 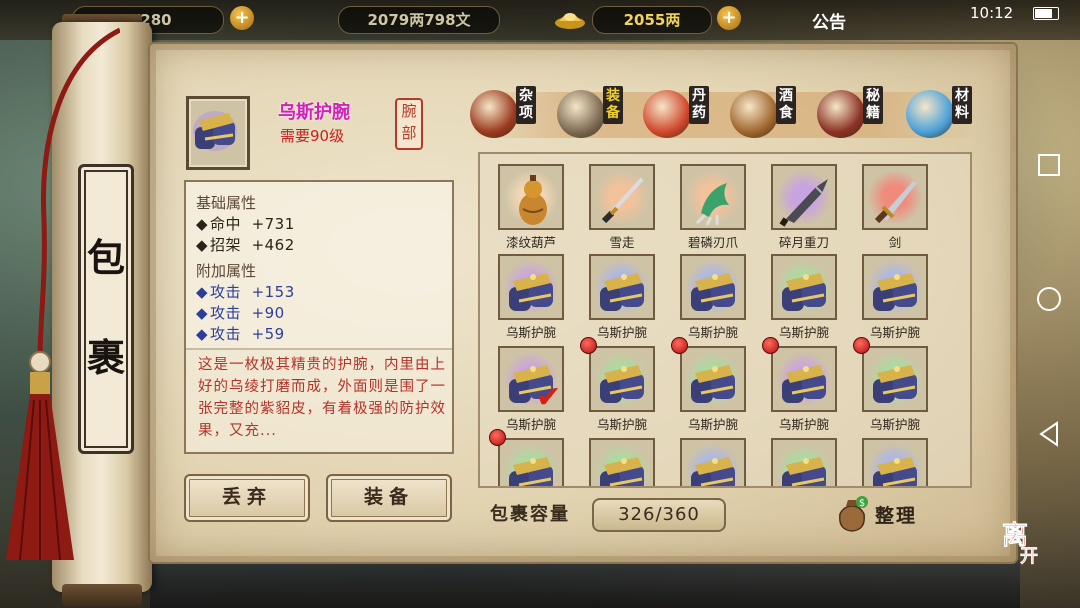 I want to click on extra-attr-row: ◆ 攻击 +59, so click(x=240, y=333).